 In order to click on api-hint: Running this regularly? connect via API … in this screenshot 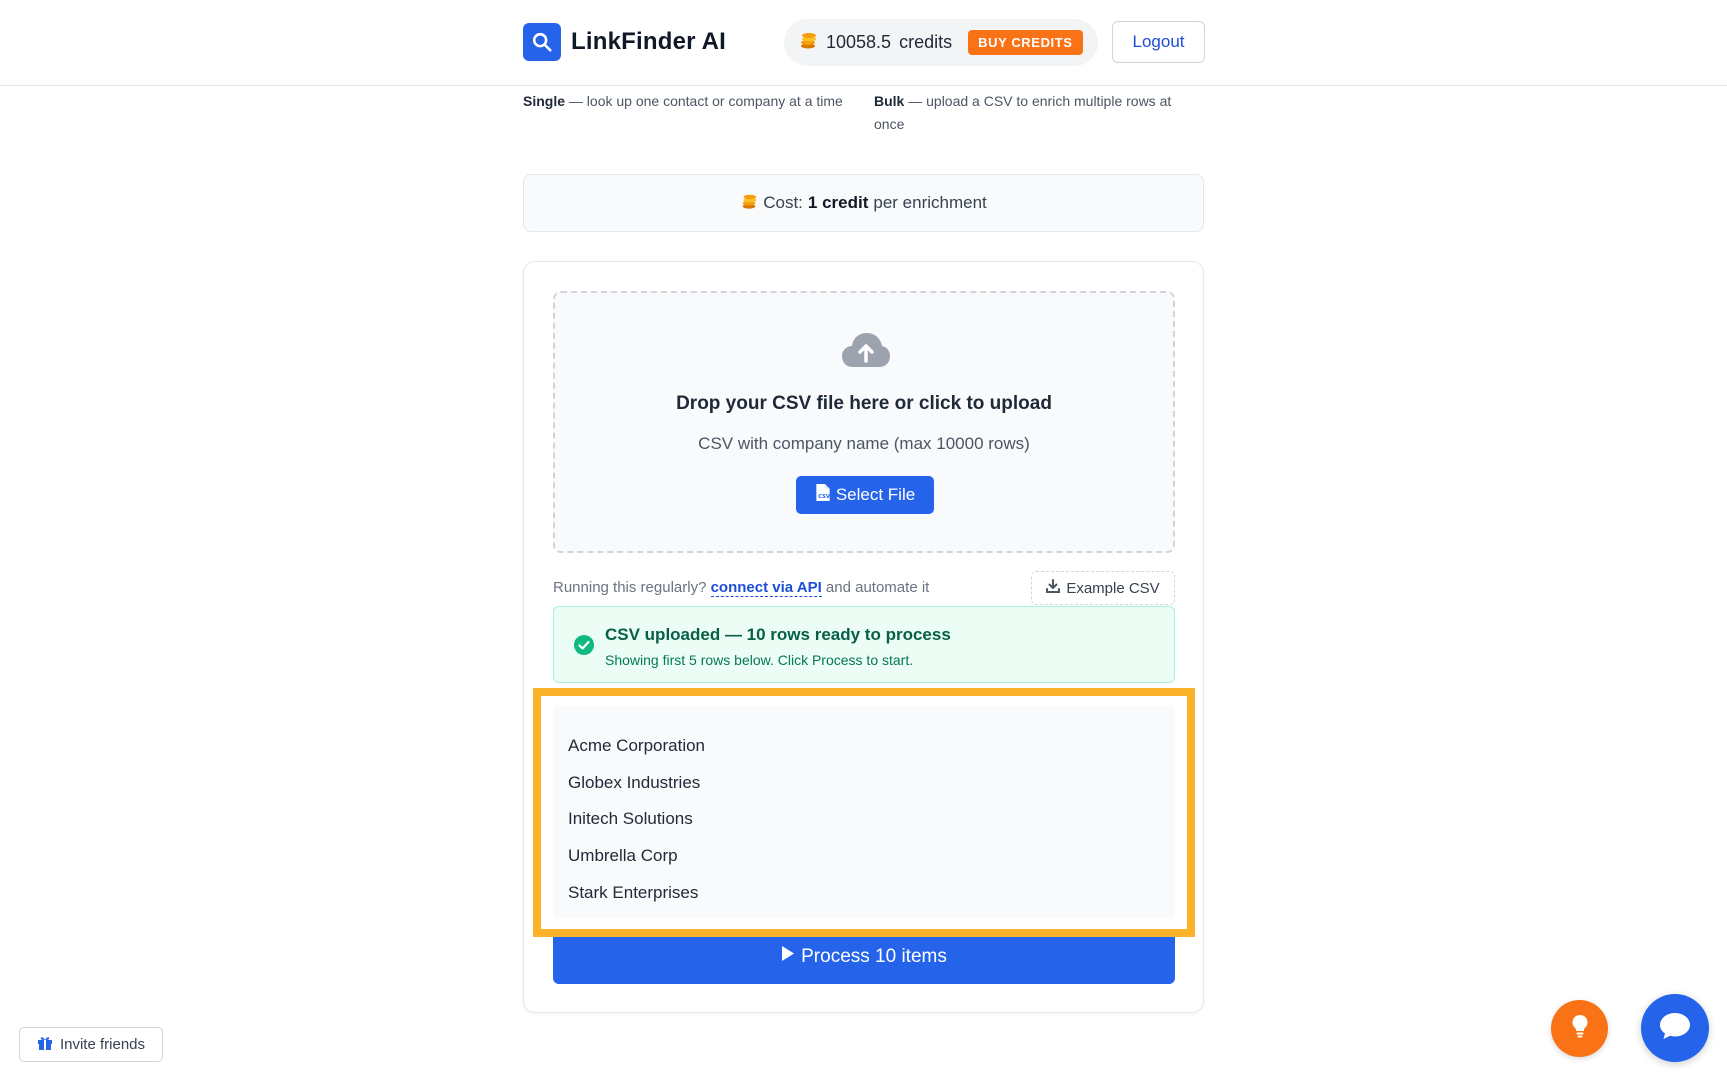, I will do `click(741, 588)`.